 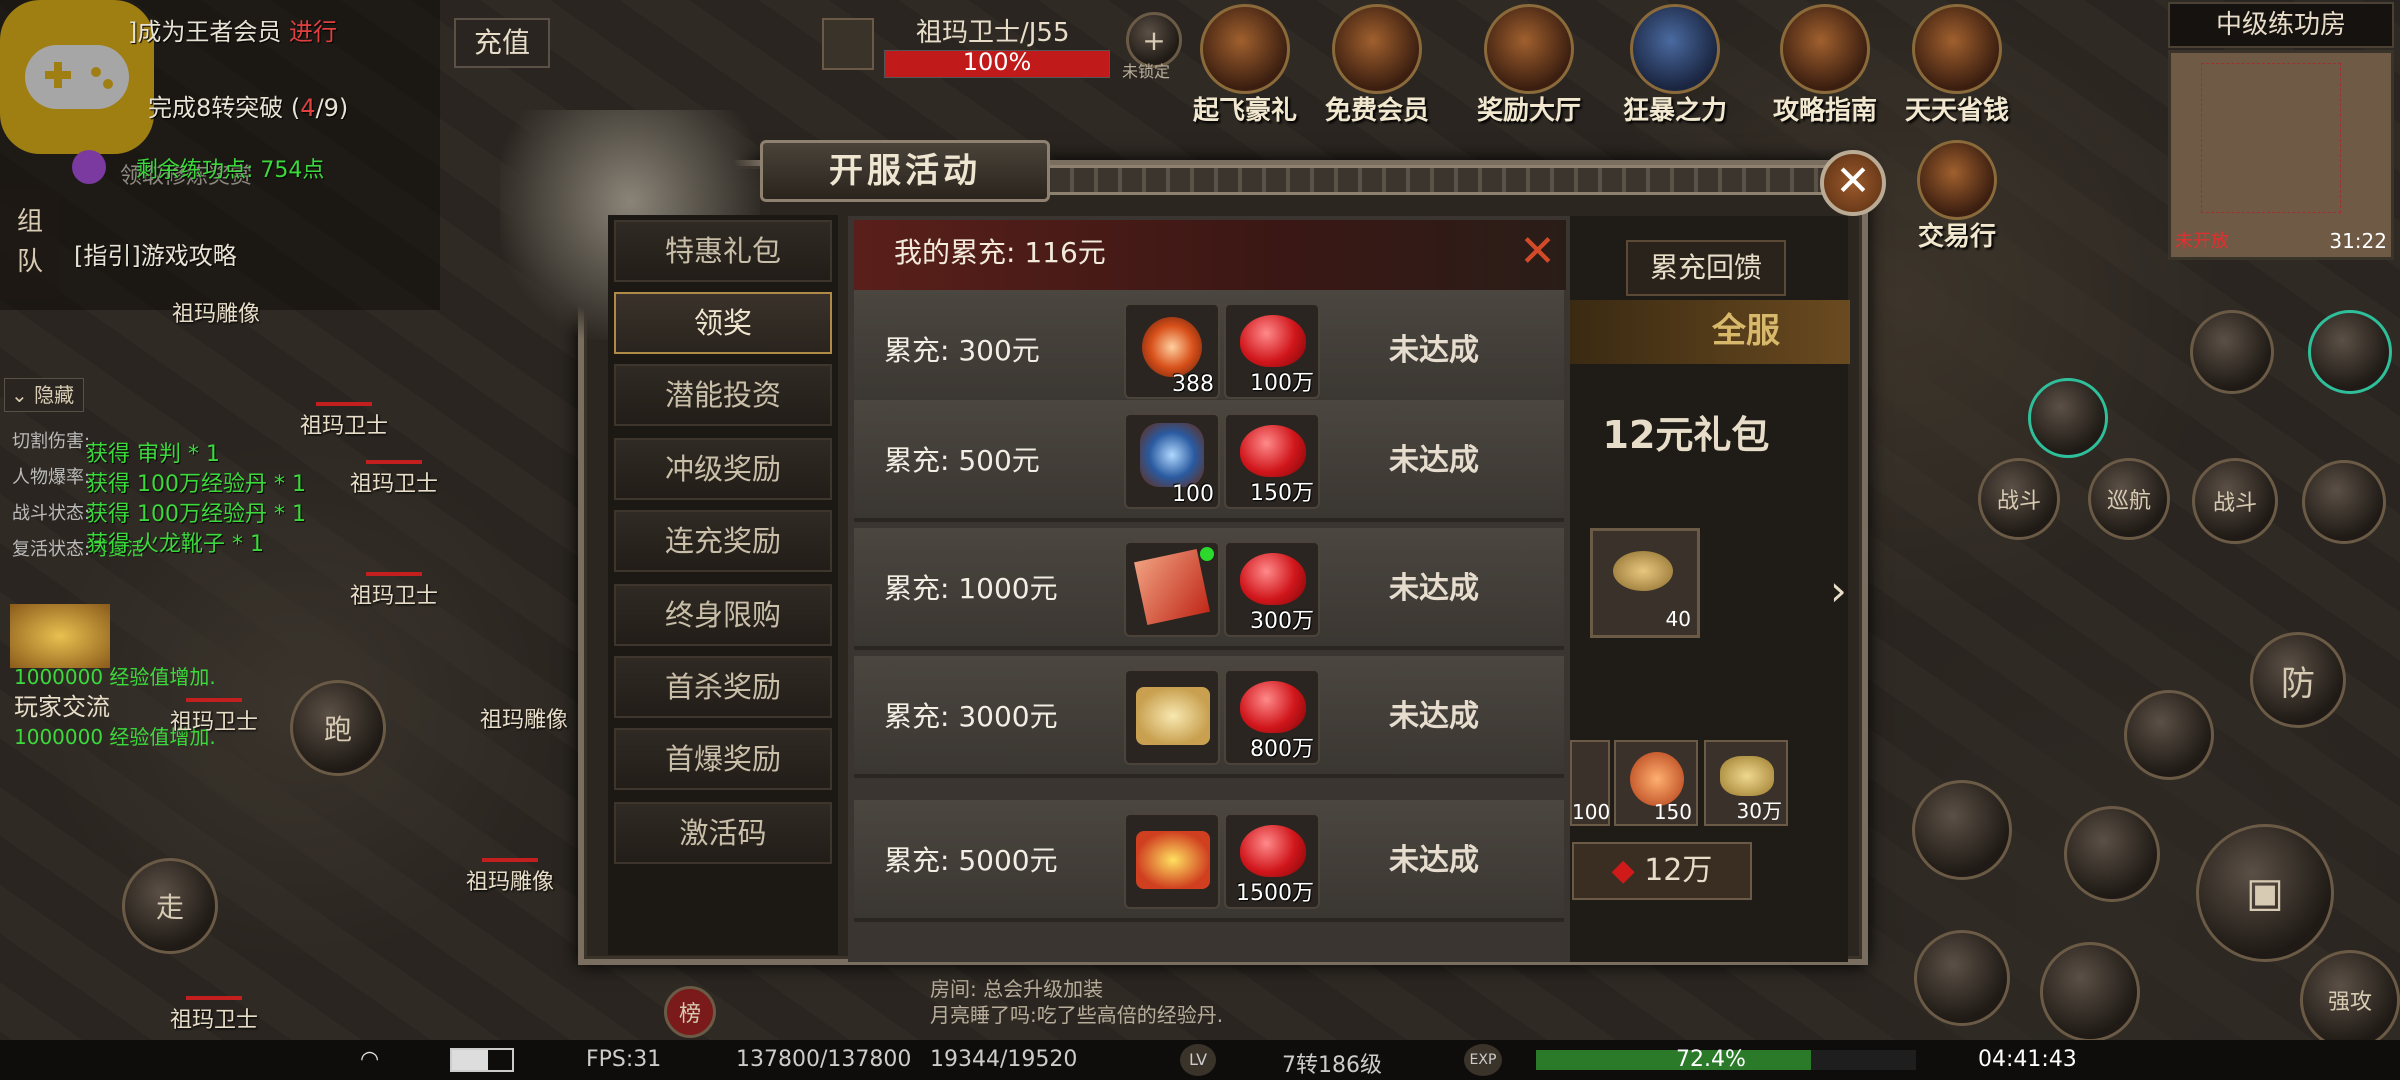 I want to click on gift-item: 150, so click(x=1656, y=783).